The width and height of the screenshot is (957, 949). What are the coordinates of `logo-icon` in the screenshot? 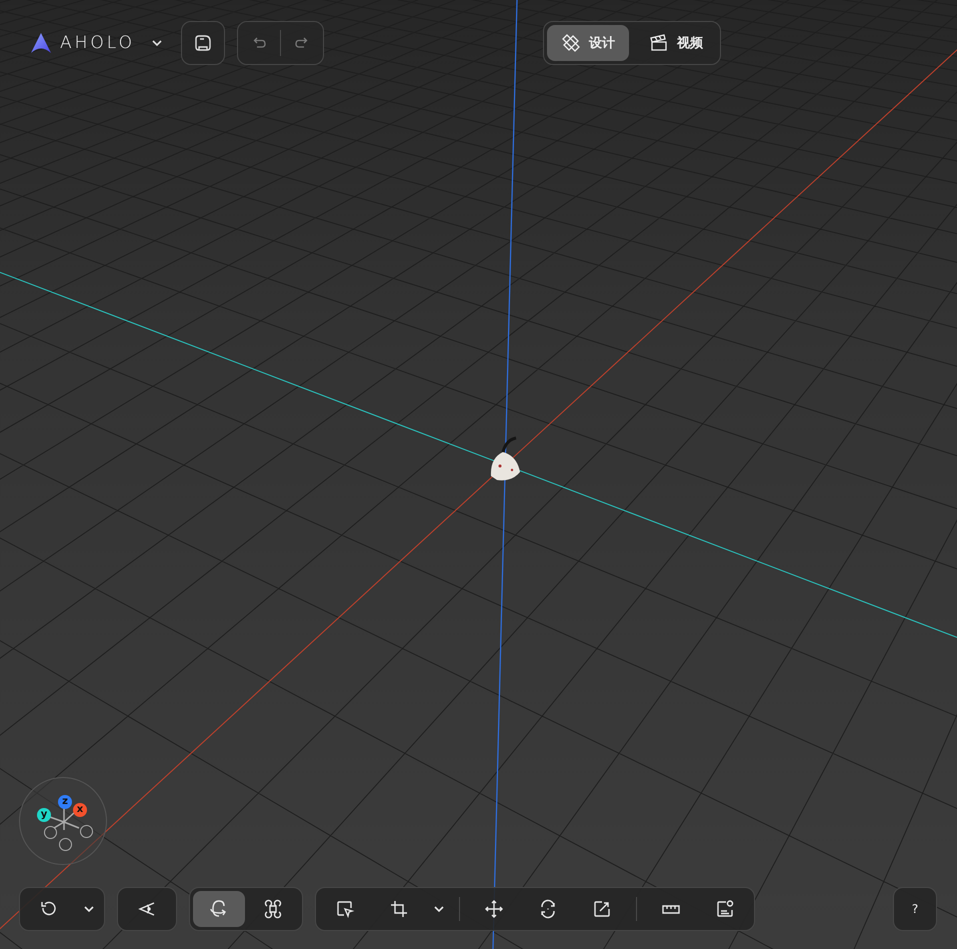 It's located at (41, 43).